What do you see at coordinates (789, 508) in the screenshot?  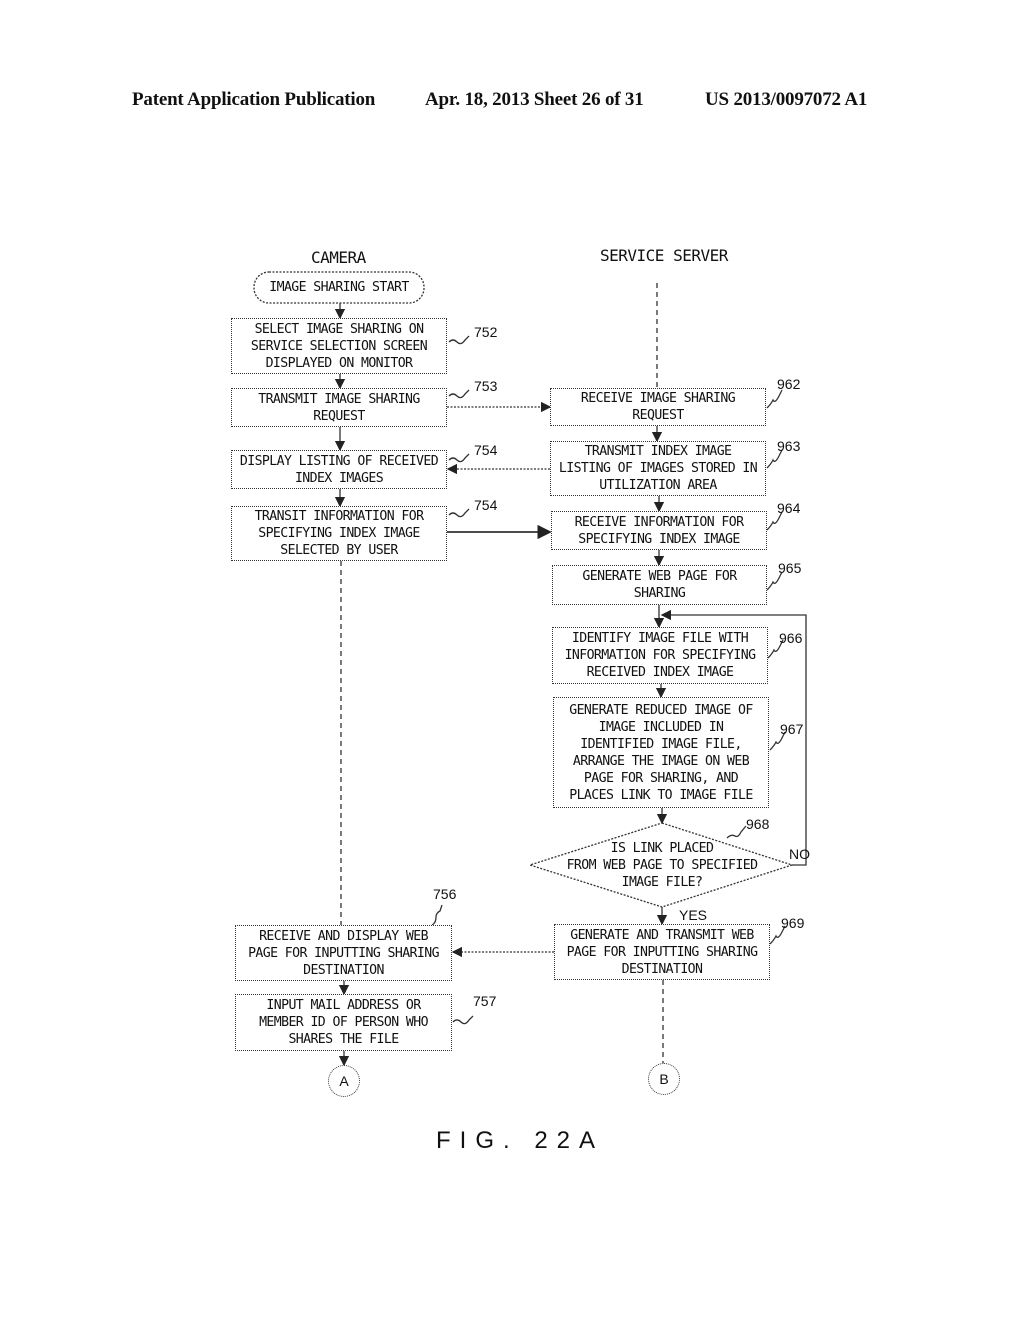 I see `ref-964: 964` at bounding box center [789, 508].